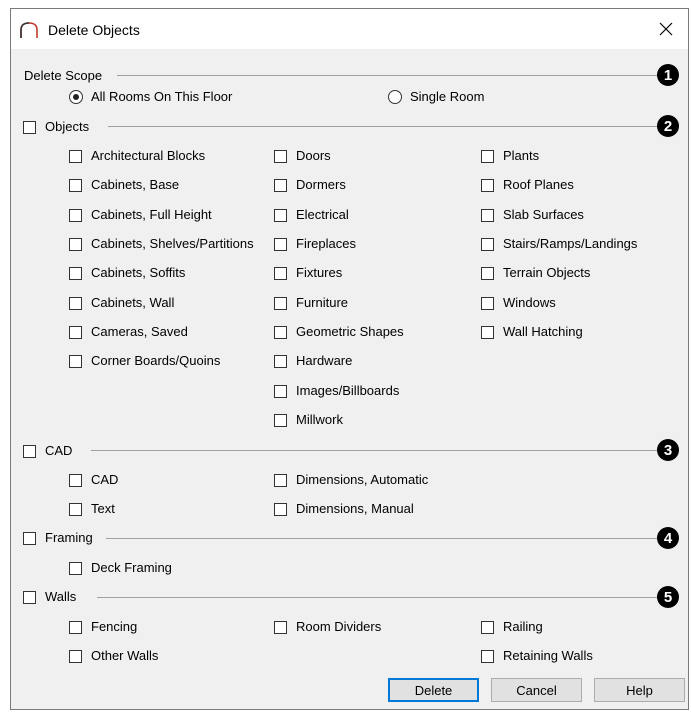 The image size is (691, 712). What do you see at coordinates (395, 97) in the screenshot?
I see `scope-single-room-radio` at bounding box center [395, 97].